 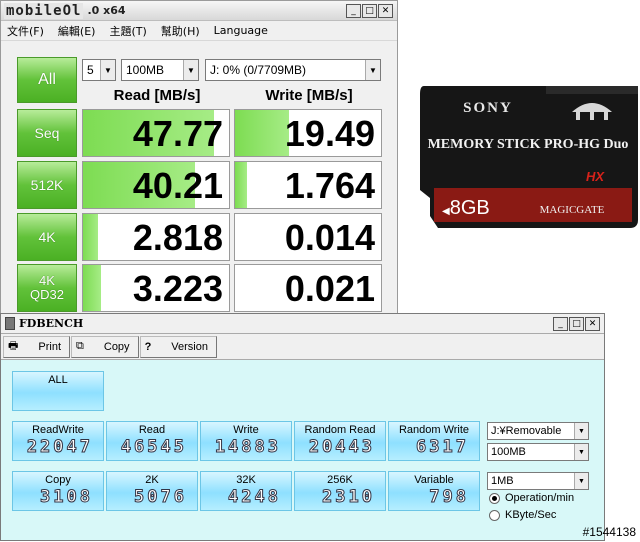 I want to click on 32k-tile: 32K 4248, so click(x=246, y=491).